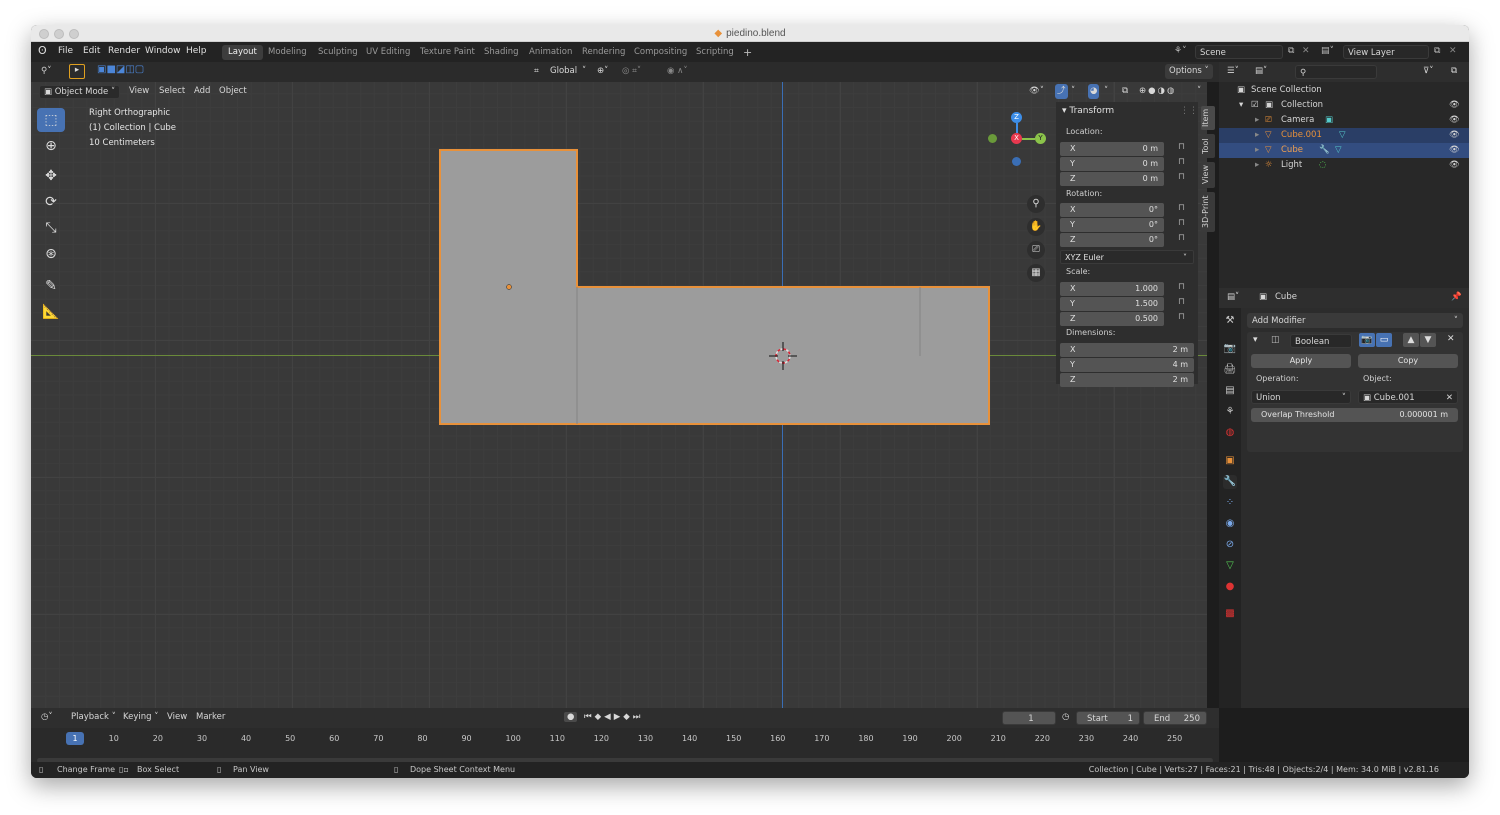 The height and width of the screenshot is (815, 1500). What do you see at coordinates (120, 69) in the screenshot?
I see `selection-mode-icons: ▣■◪◫▢` at bounding box center [120, 69].